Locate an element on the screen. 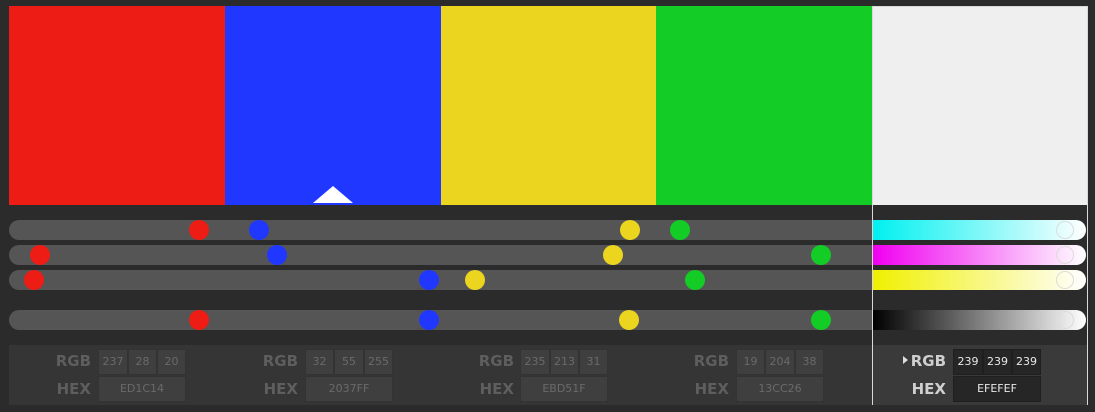 The height and width of the screenshot is (412, 1095). hex-field: EBD51F is located at coordinates (564, 389).